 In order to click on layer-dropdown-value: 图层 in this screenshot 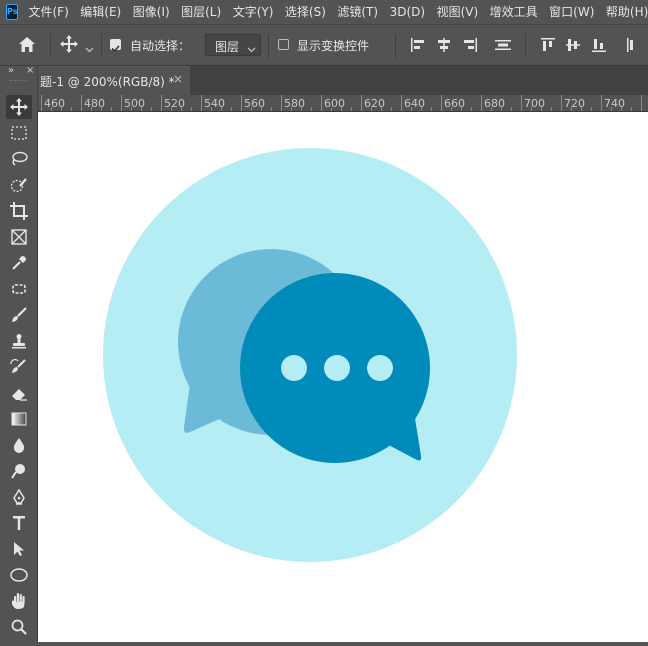, I will do `click(227, 47)`.